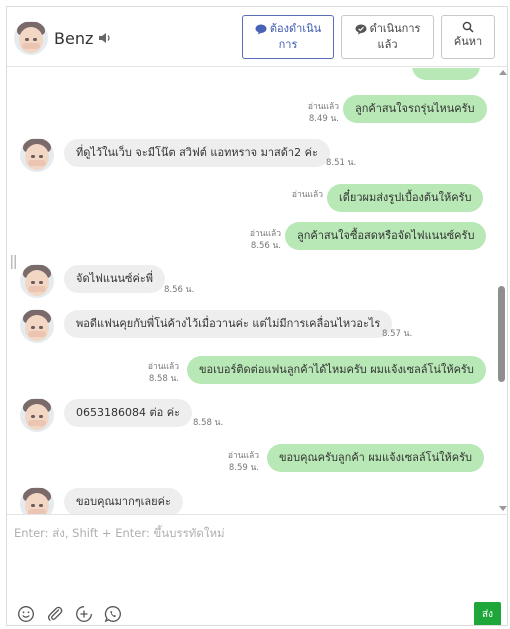  I want to click on tab-pending-label-2: การ, so click(288, 44).